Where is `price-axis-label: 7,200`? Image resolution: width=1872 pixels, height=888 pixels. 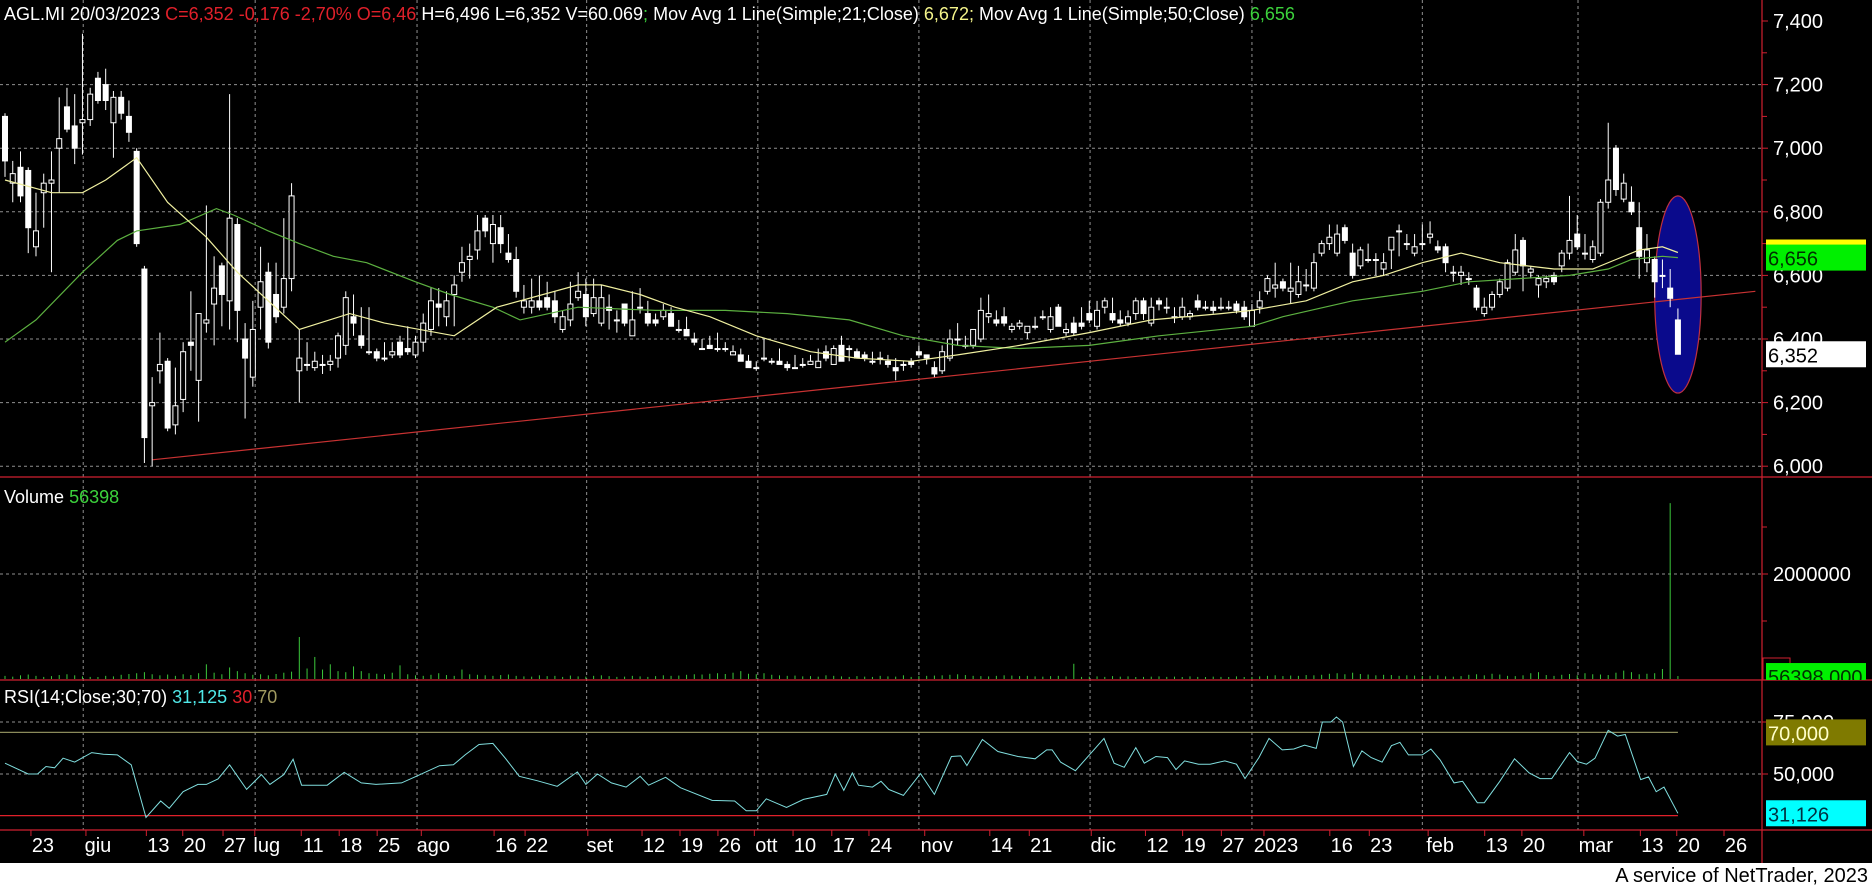 price-axis-label: 7,200 is located at coordinates (1798, 86).